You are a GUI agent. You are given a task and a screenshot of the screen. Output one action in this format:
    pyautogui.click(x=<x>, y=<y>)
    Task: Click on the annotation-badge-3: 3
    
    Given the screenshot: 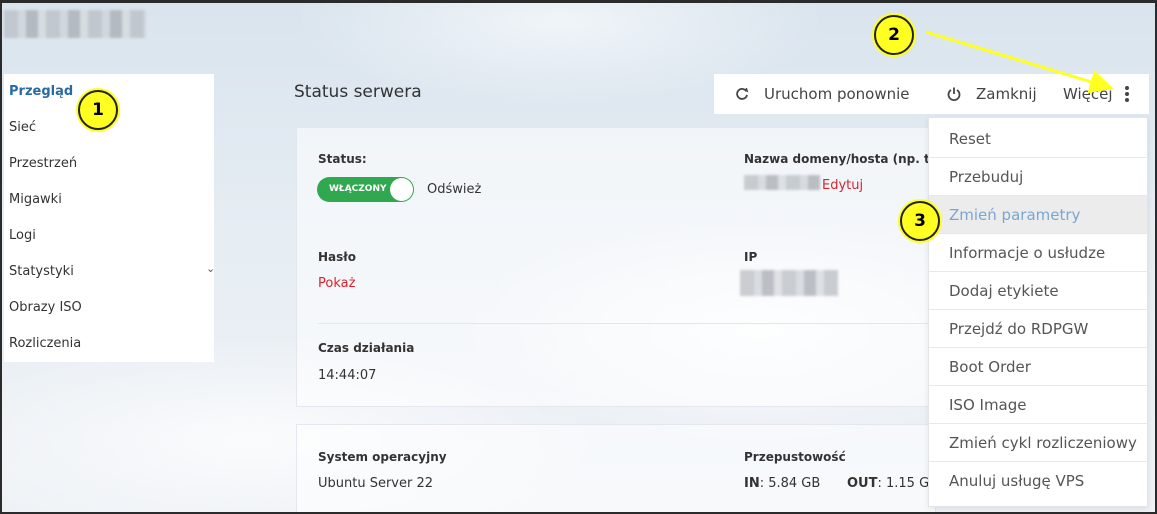 What is the action you would take?
    pyautogui.click(x=920, y=221)
    